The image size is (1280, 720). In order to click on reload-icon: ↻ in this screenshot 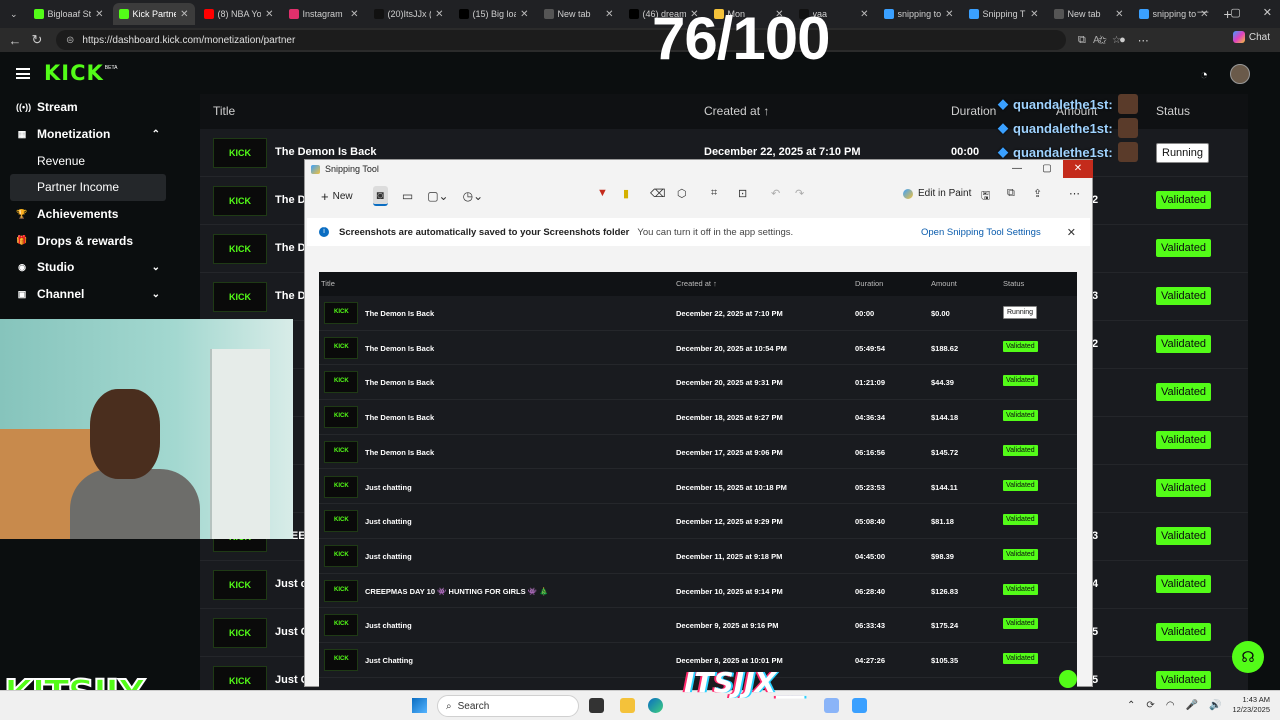, I will do `click(37, 40)`.